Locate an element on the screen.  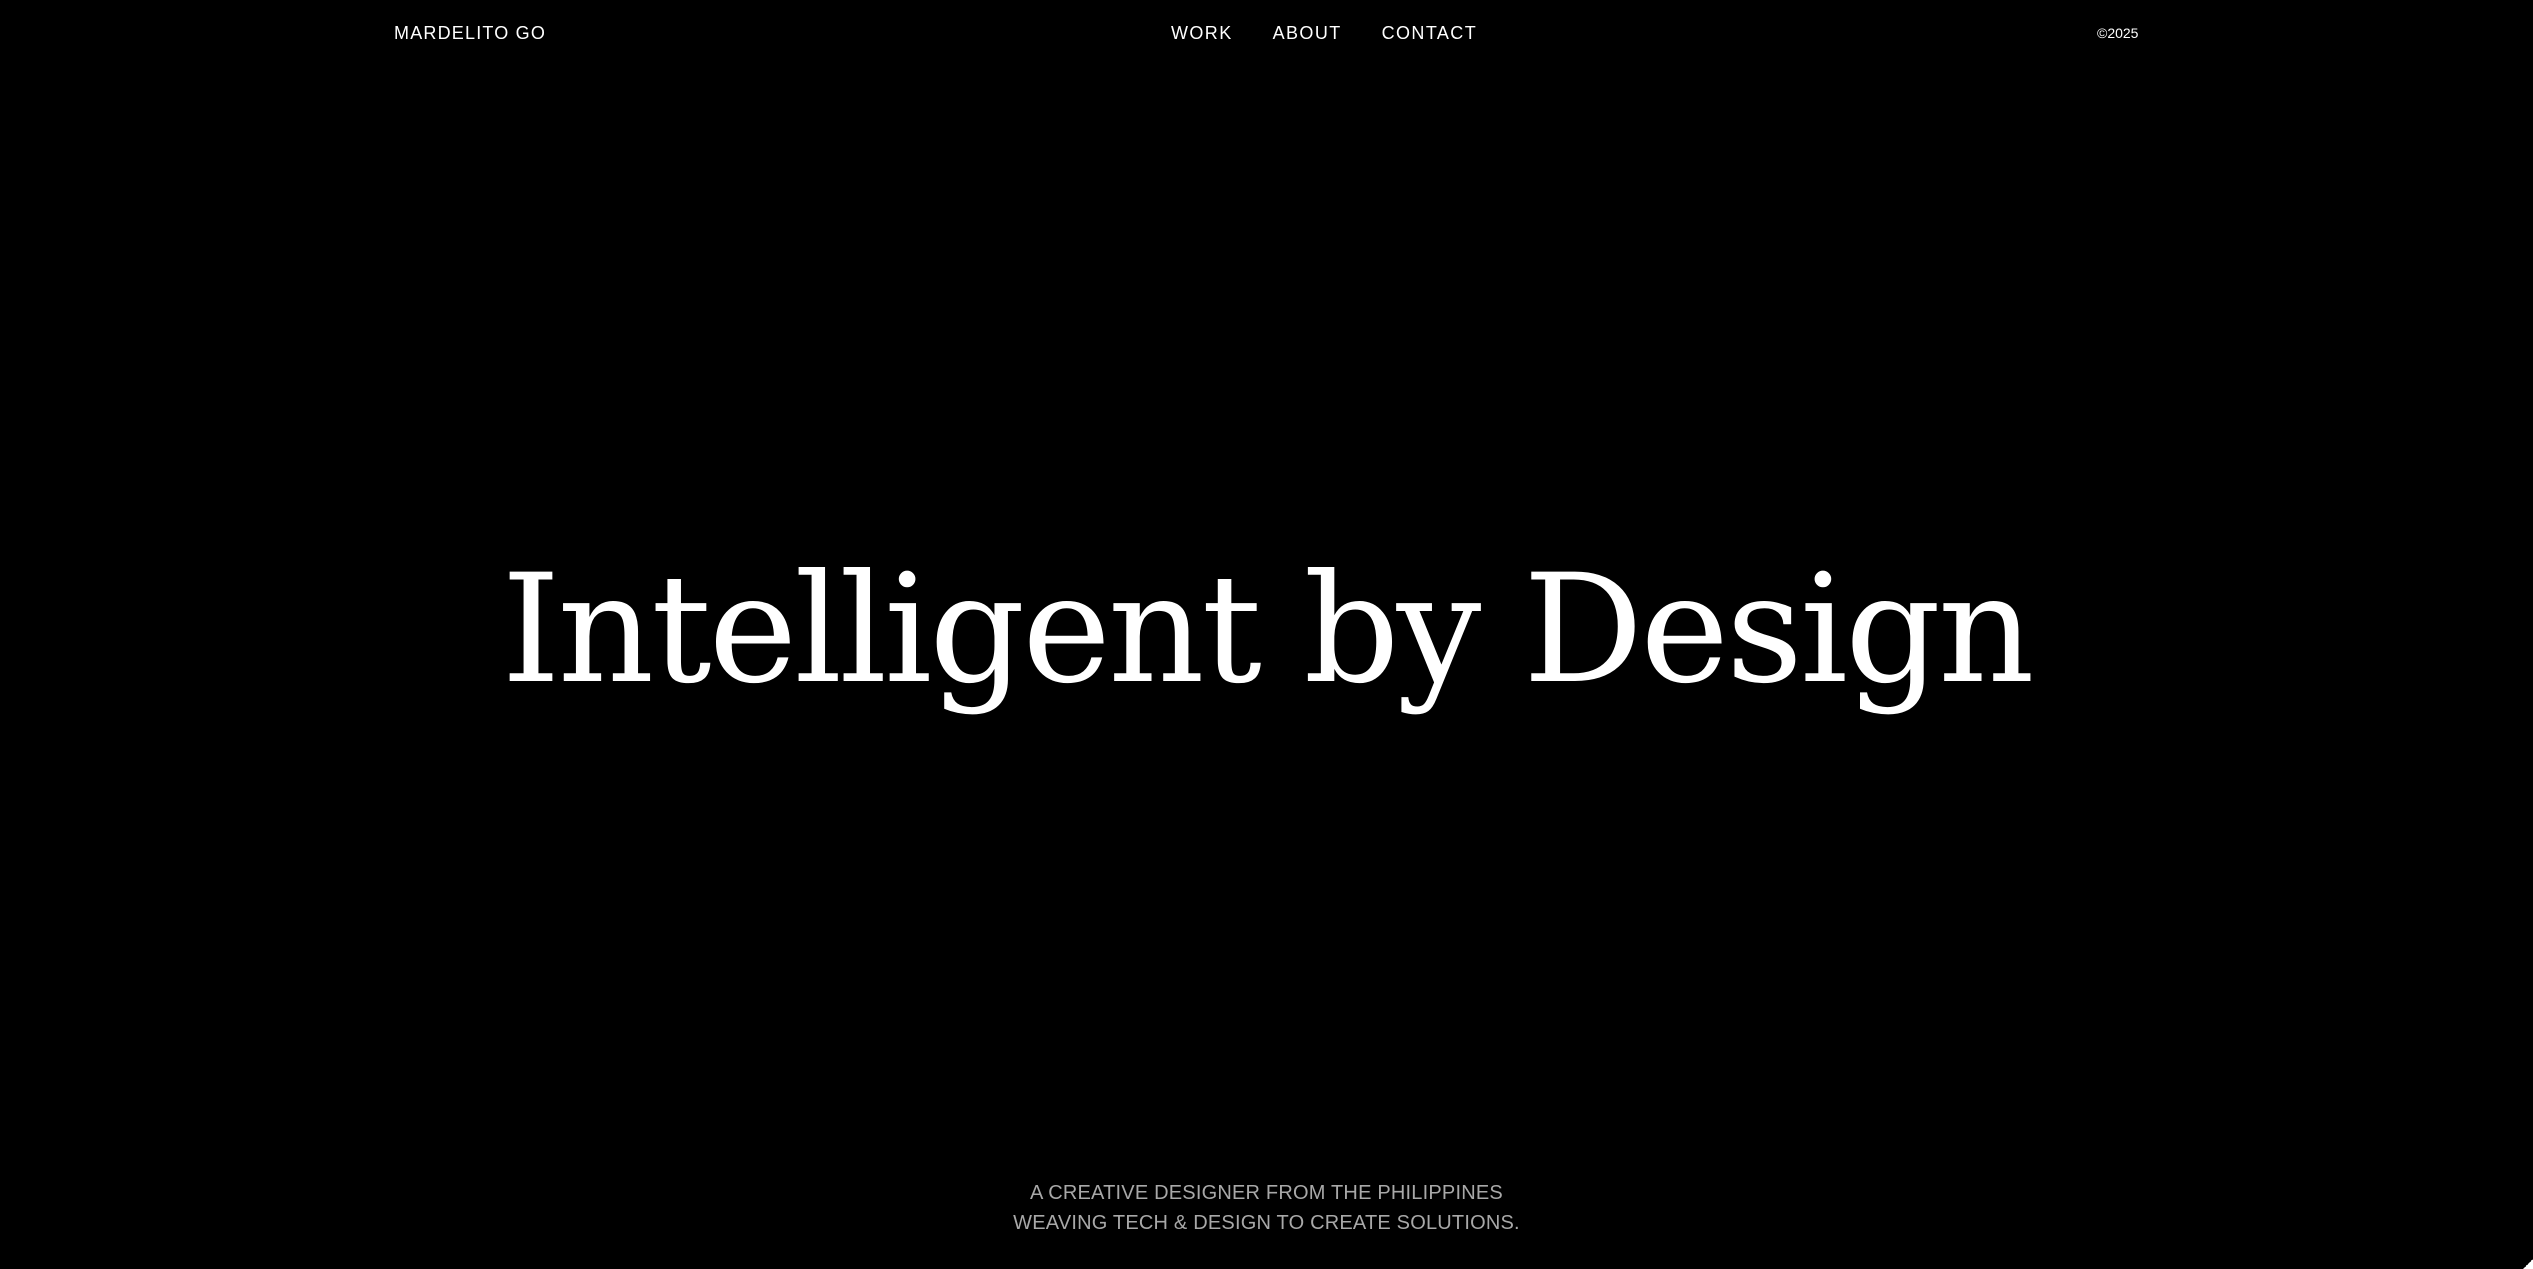
tagline-line-1: A CREATIVE DESIGNER FROM THE PHILIPPINES is located at coordinates (1266, 1193).